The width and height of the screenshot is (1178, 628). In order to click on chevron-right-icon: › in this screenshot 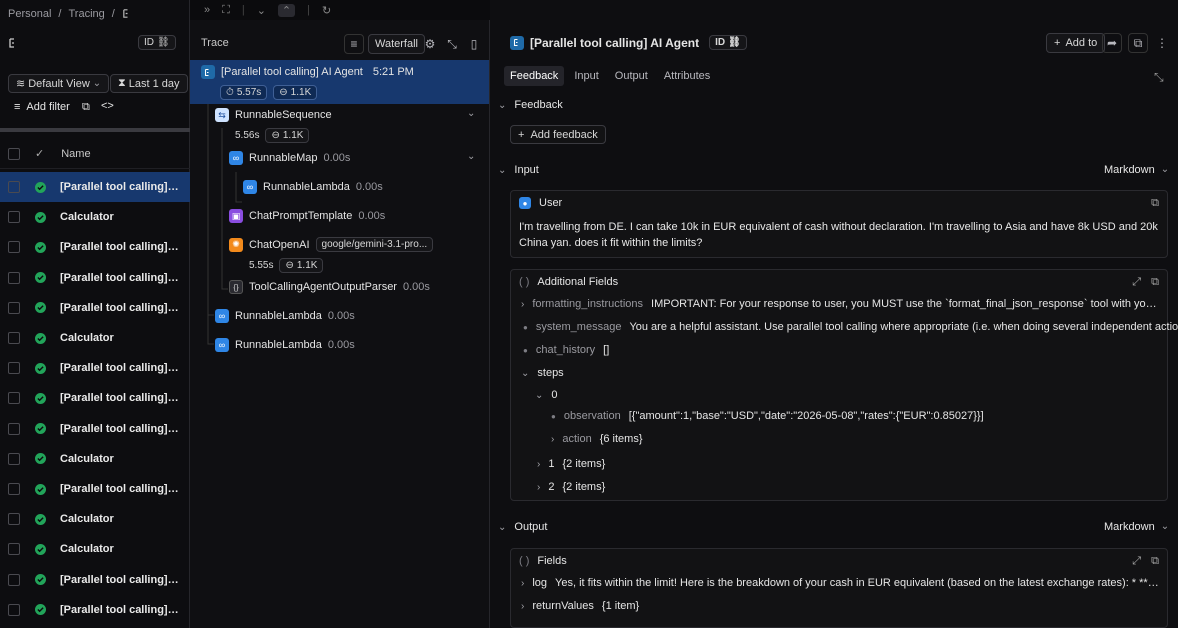, I will do `click(523, 304)`.